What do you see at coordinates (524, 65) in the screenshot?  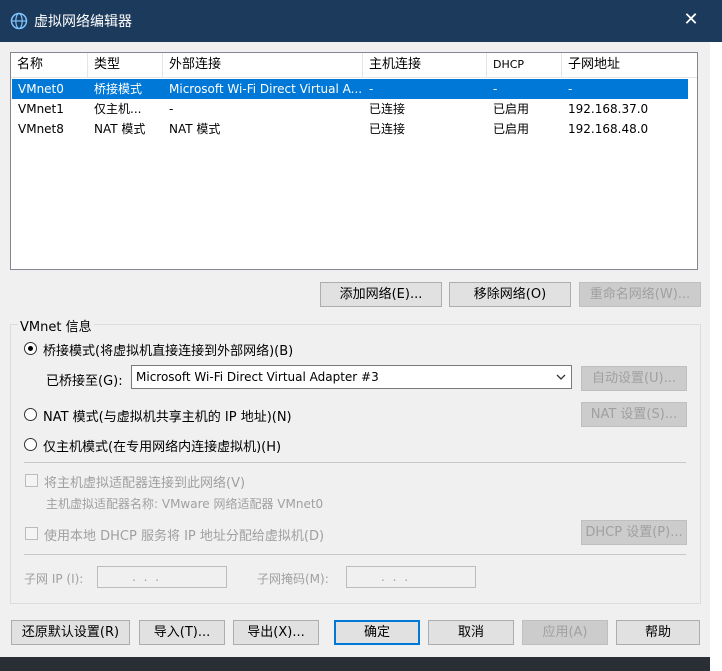 I see `column-dhcp-header: DHCP` at bounding box center [524, 65].